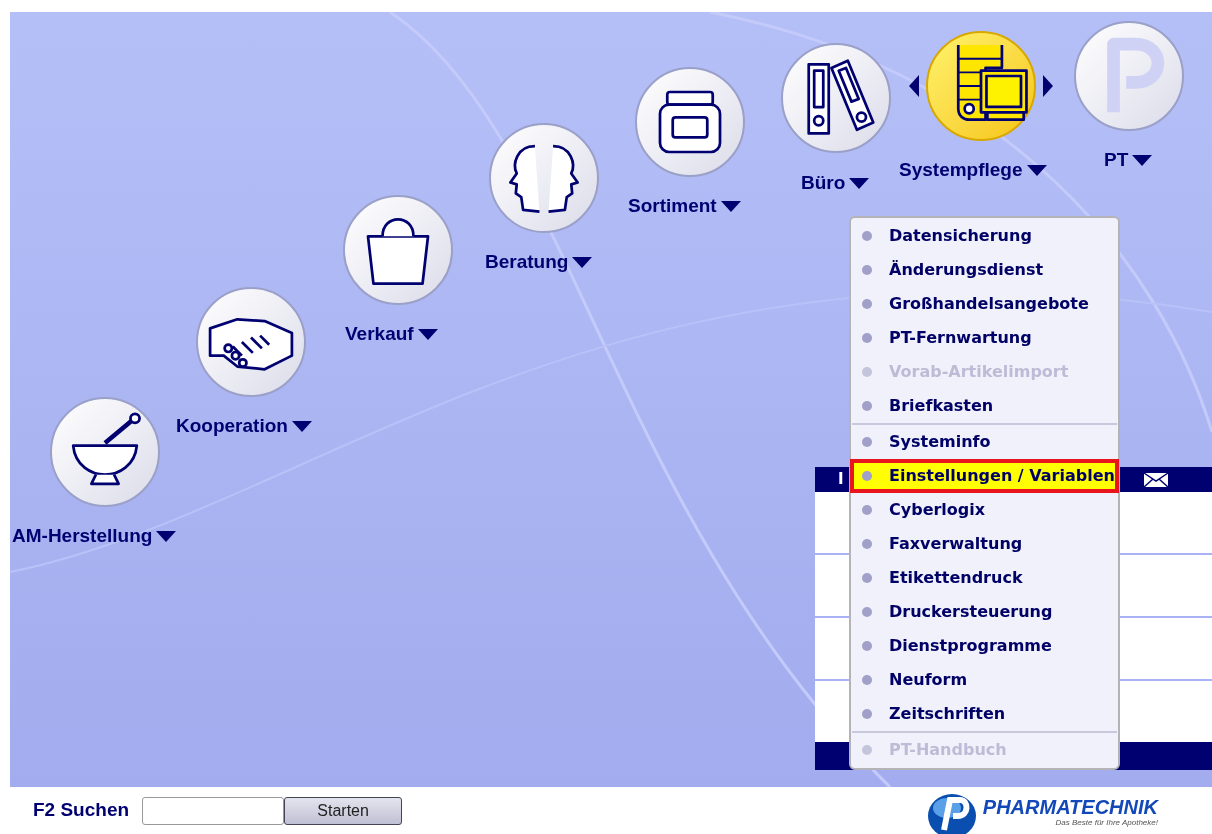  I want to click on menu-item: Einstellungen / Variablen, so click(984, 476).